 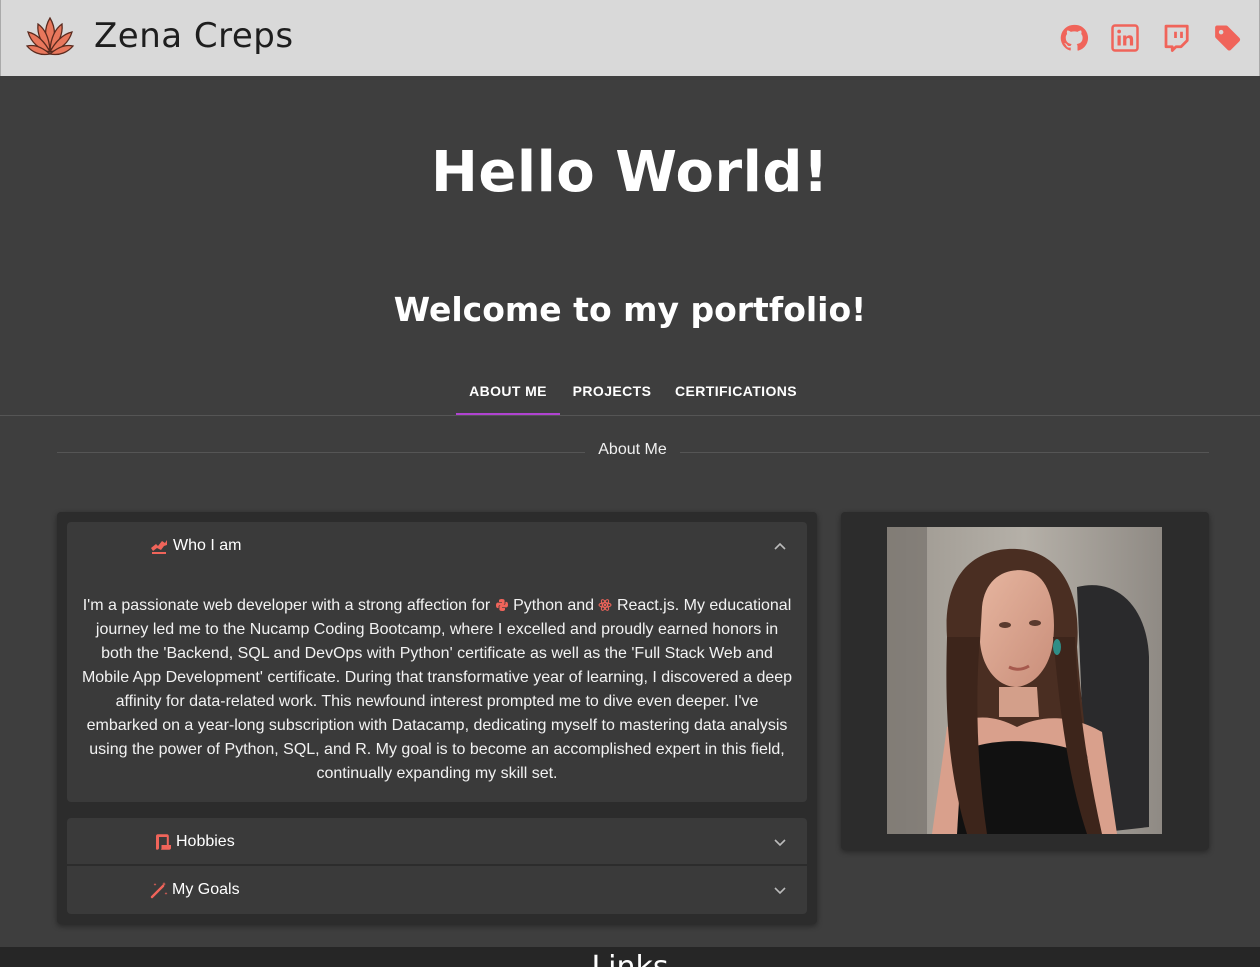 I want to click on accordion-header-who-i-am: Who I am, so click(x=437, y=546).